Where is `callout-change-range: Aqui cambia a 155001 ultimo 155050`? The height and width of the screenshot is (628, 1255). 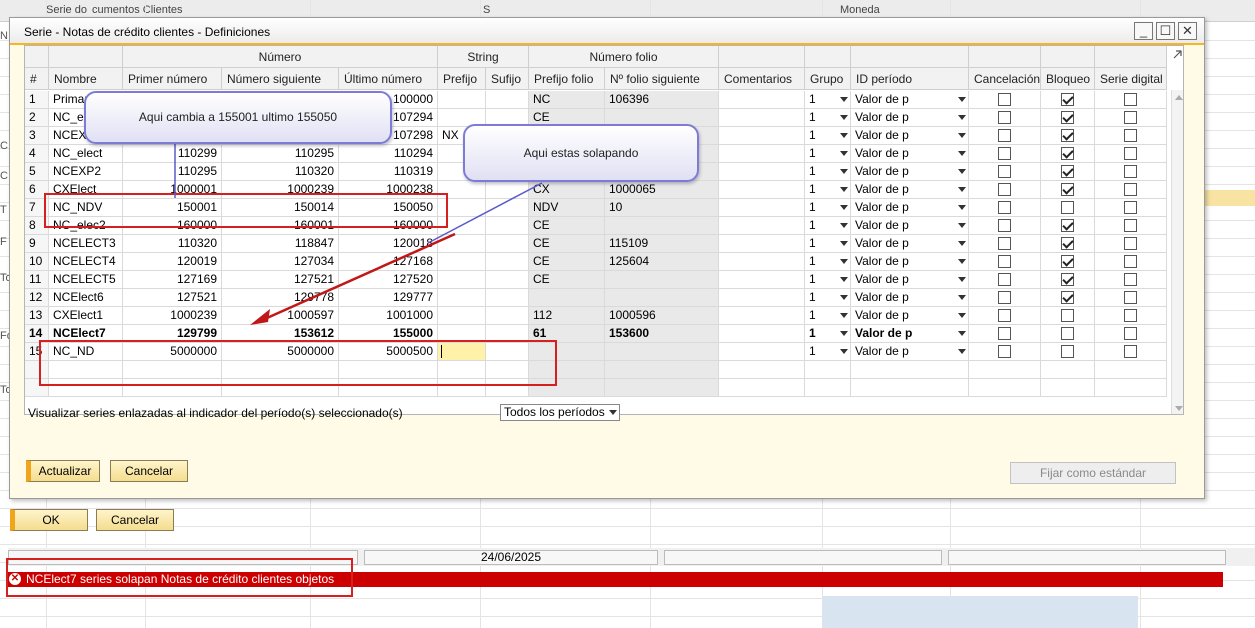 callout-change-range: Aqui cambia a 155001 ultimo 155050 is located at coordinates (238, 117).